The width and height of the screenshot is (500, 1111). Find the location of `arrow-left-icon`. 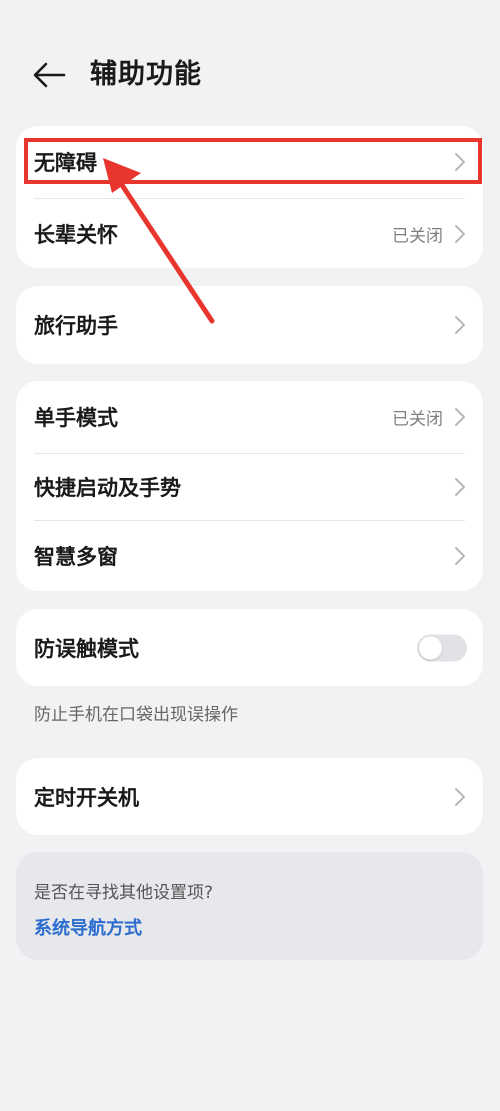

arrow-left-icon is located at coordinates (49, 75).